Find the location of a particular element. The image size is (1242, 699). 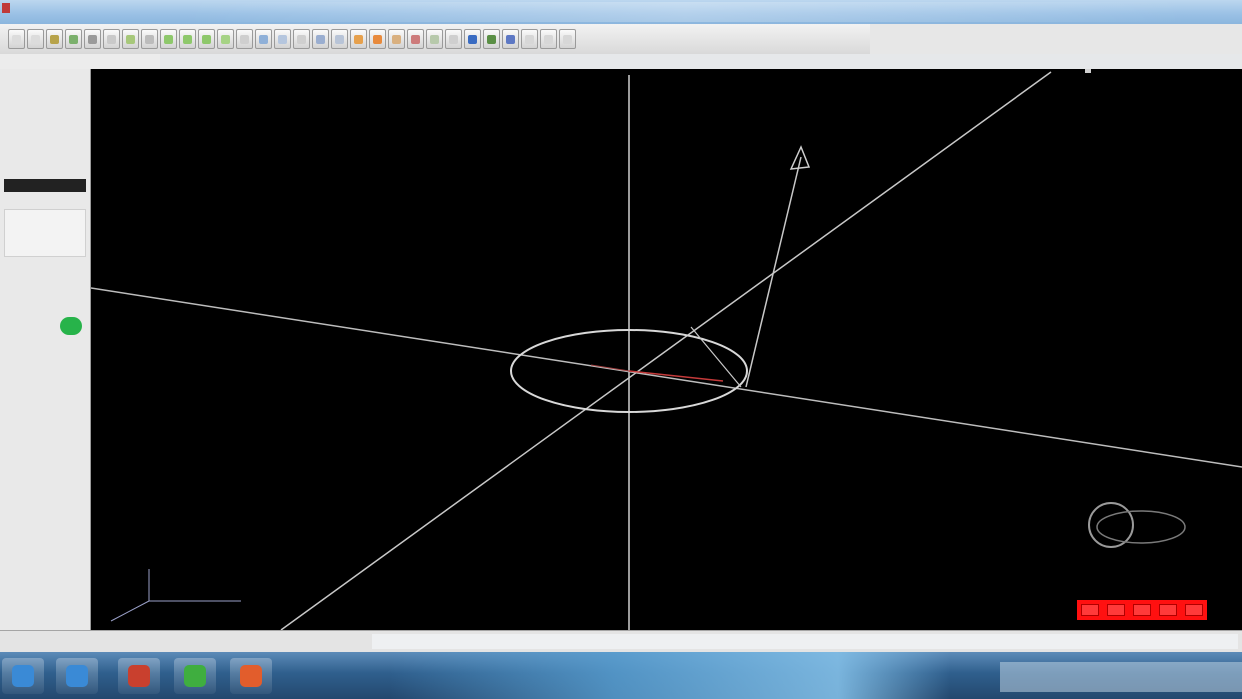

panel-menu-strip is located at coordinates (80, 61).